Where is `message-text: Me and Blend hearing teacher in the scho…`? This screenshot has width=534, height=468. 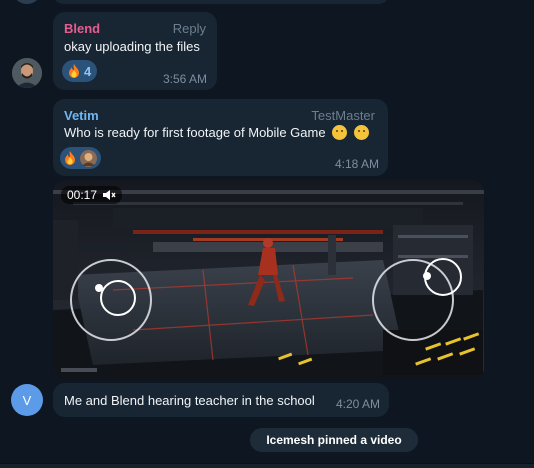
message-text: Me and Blend hearing teacher in the scho… is located at coordinates (189, 400).